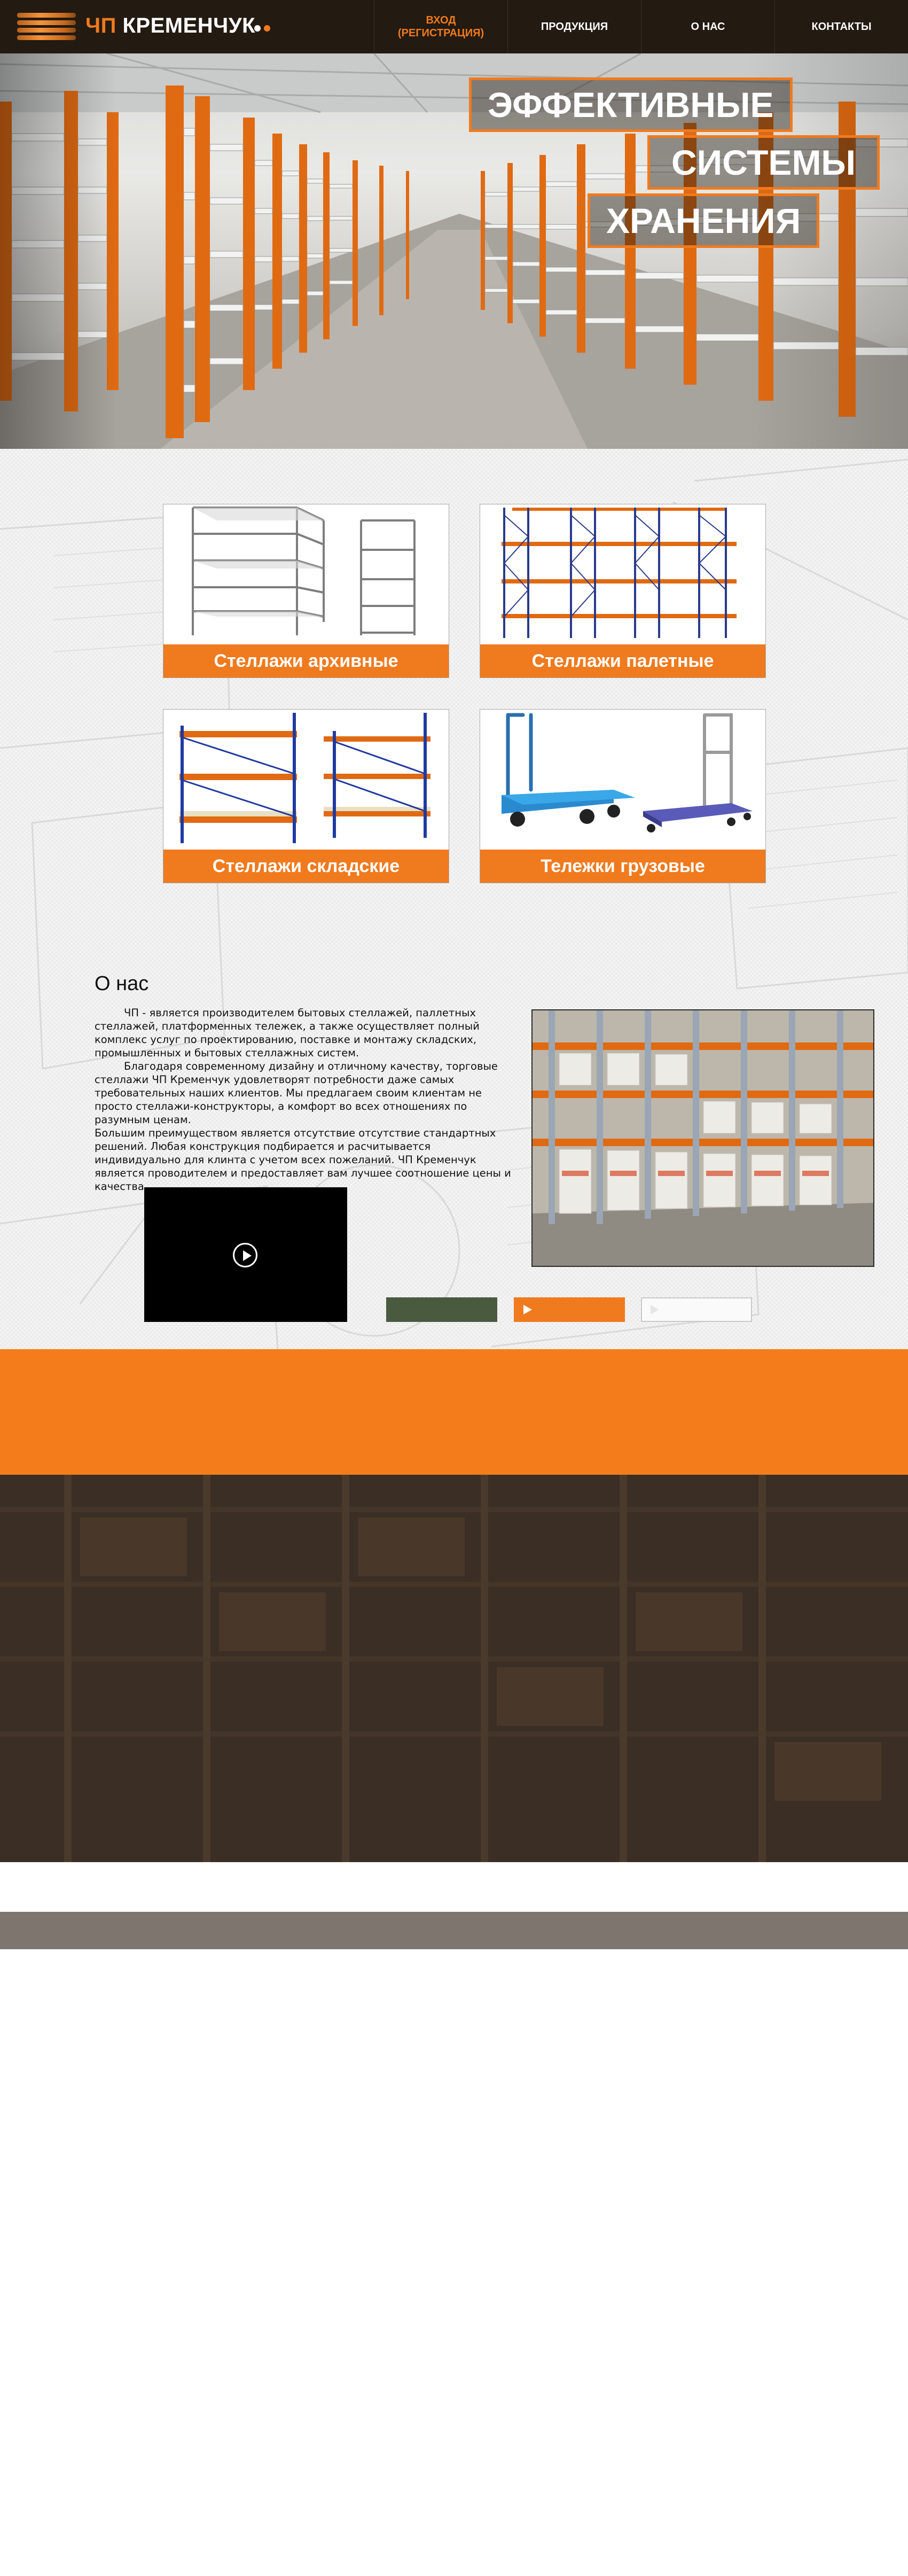  I want to click on video-player, so click(245, 1254).